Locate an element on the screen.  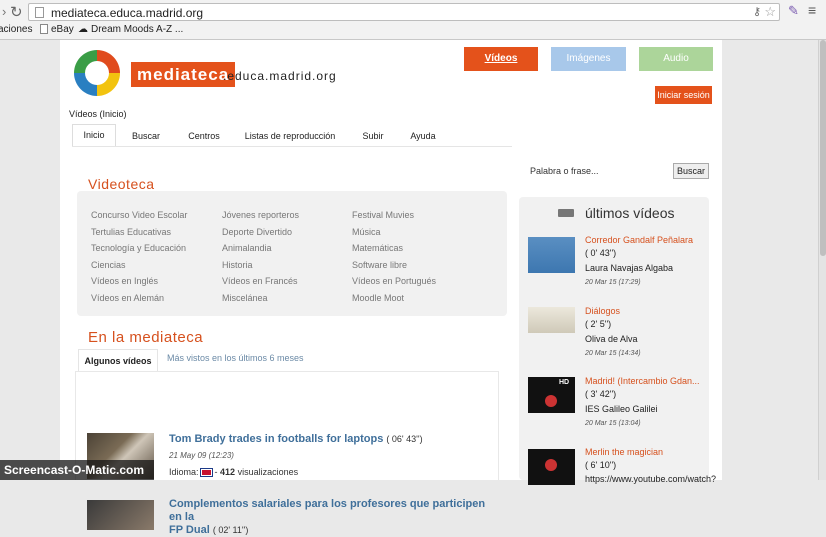
tab-audio: Audio is located at coordinates (676, 59).